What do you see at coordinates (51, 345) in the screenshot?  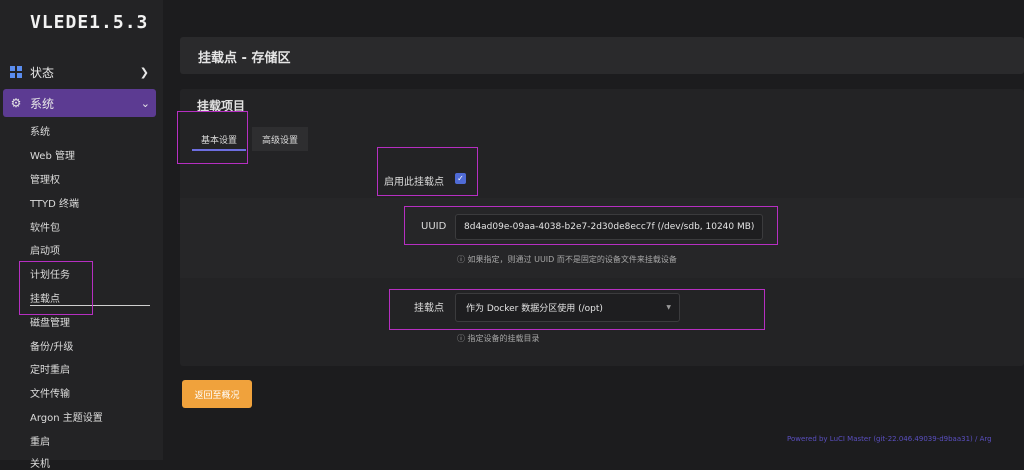 I see `submenu-item-backup: 备份/升级` at bounding box center [51, 345].